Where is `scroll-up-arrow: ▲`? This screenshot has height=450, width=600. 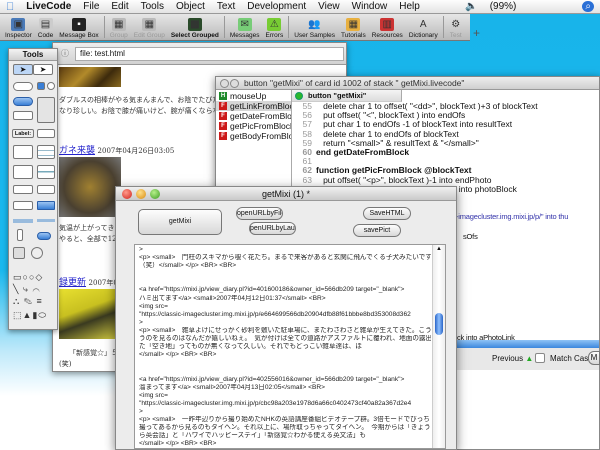
scroll-up-arrow: ▲ is located at coordinates (439, 249).